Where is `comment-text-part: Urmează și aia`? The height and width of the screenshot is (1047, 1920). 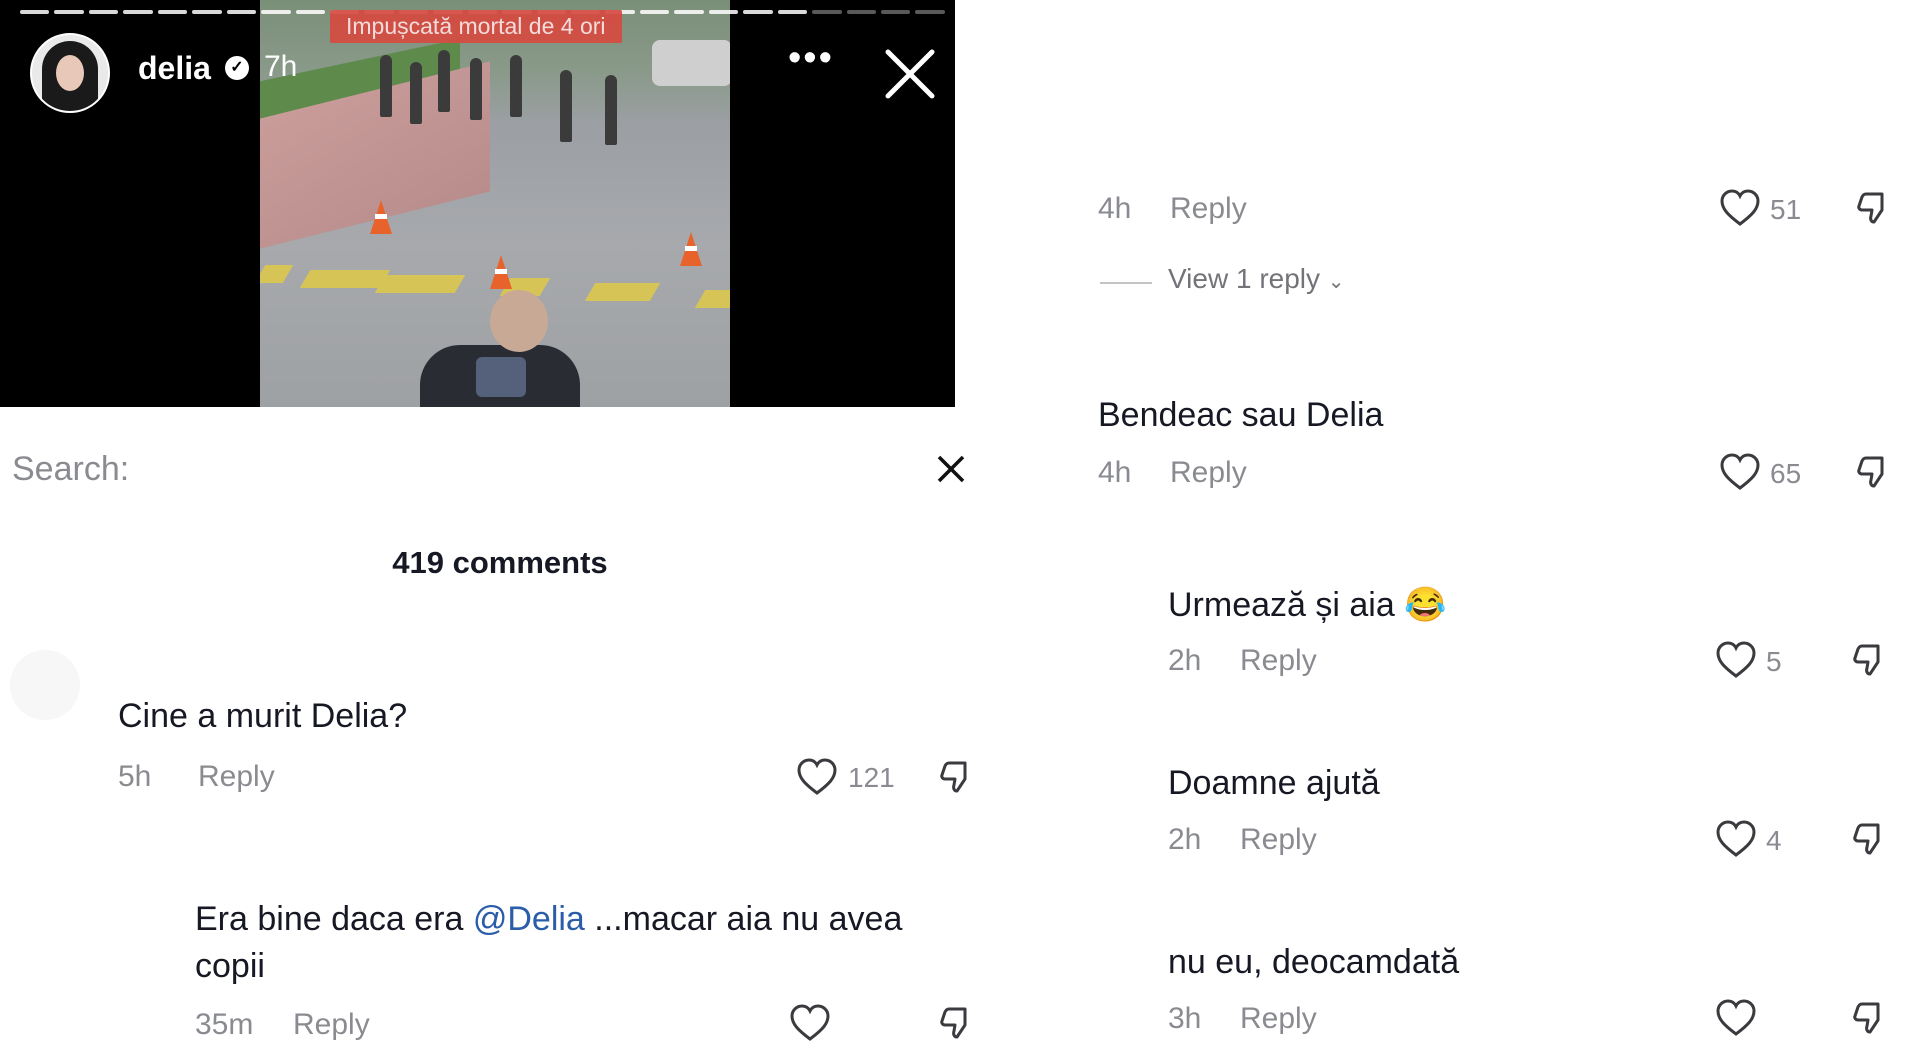 comment-text-part: Urmează și aia is located at coordinates (1281, 605).